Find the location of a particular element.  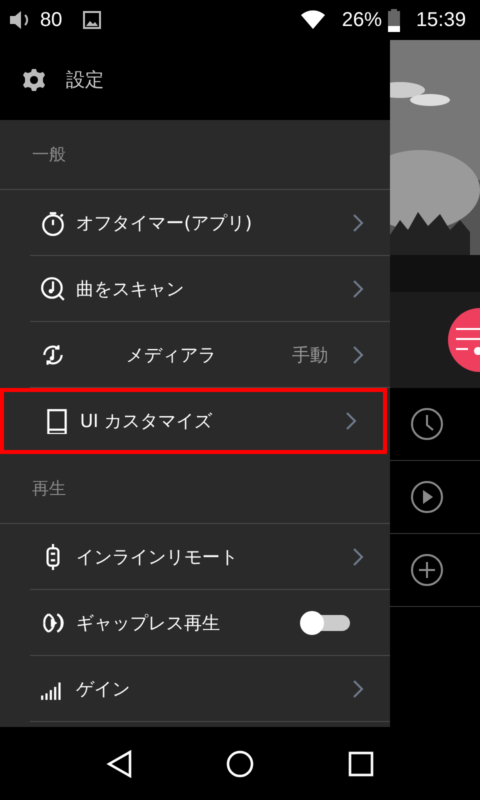

battery-percent: 26% is located at coordinates (362, 20).